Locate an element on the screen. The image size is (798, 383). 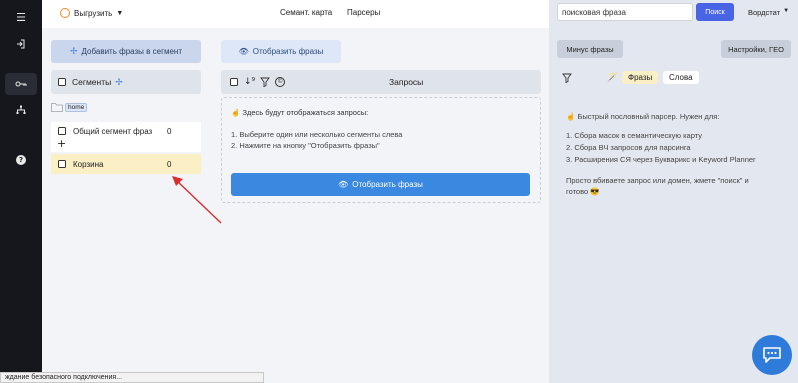
segments-header: Сегменты ✢ is located at coordinates (126, 82).